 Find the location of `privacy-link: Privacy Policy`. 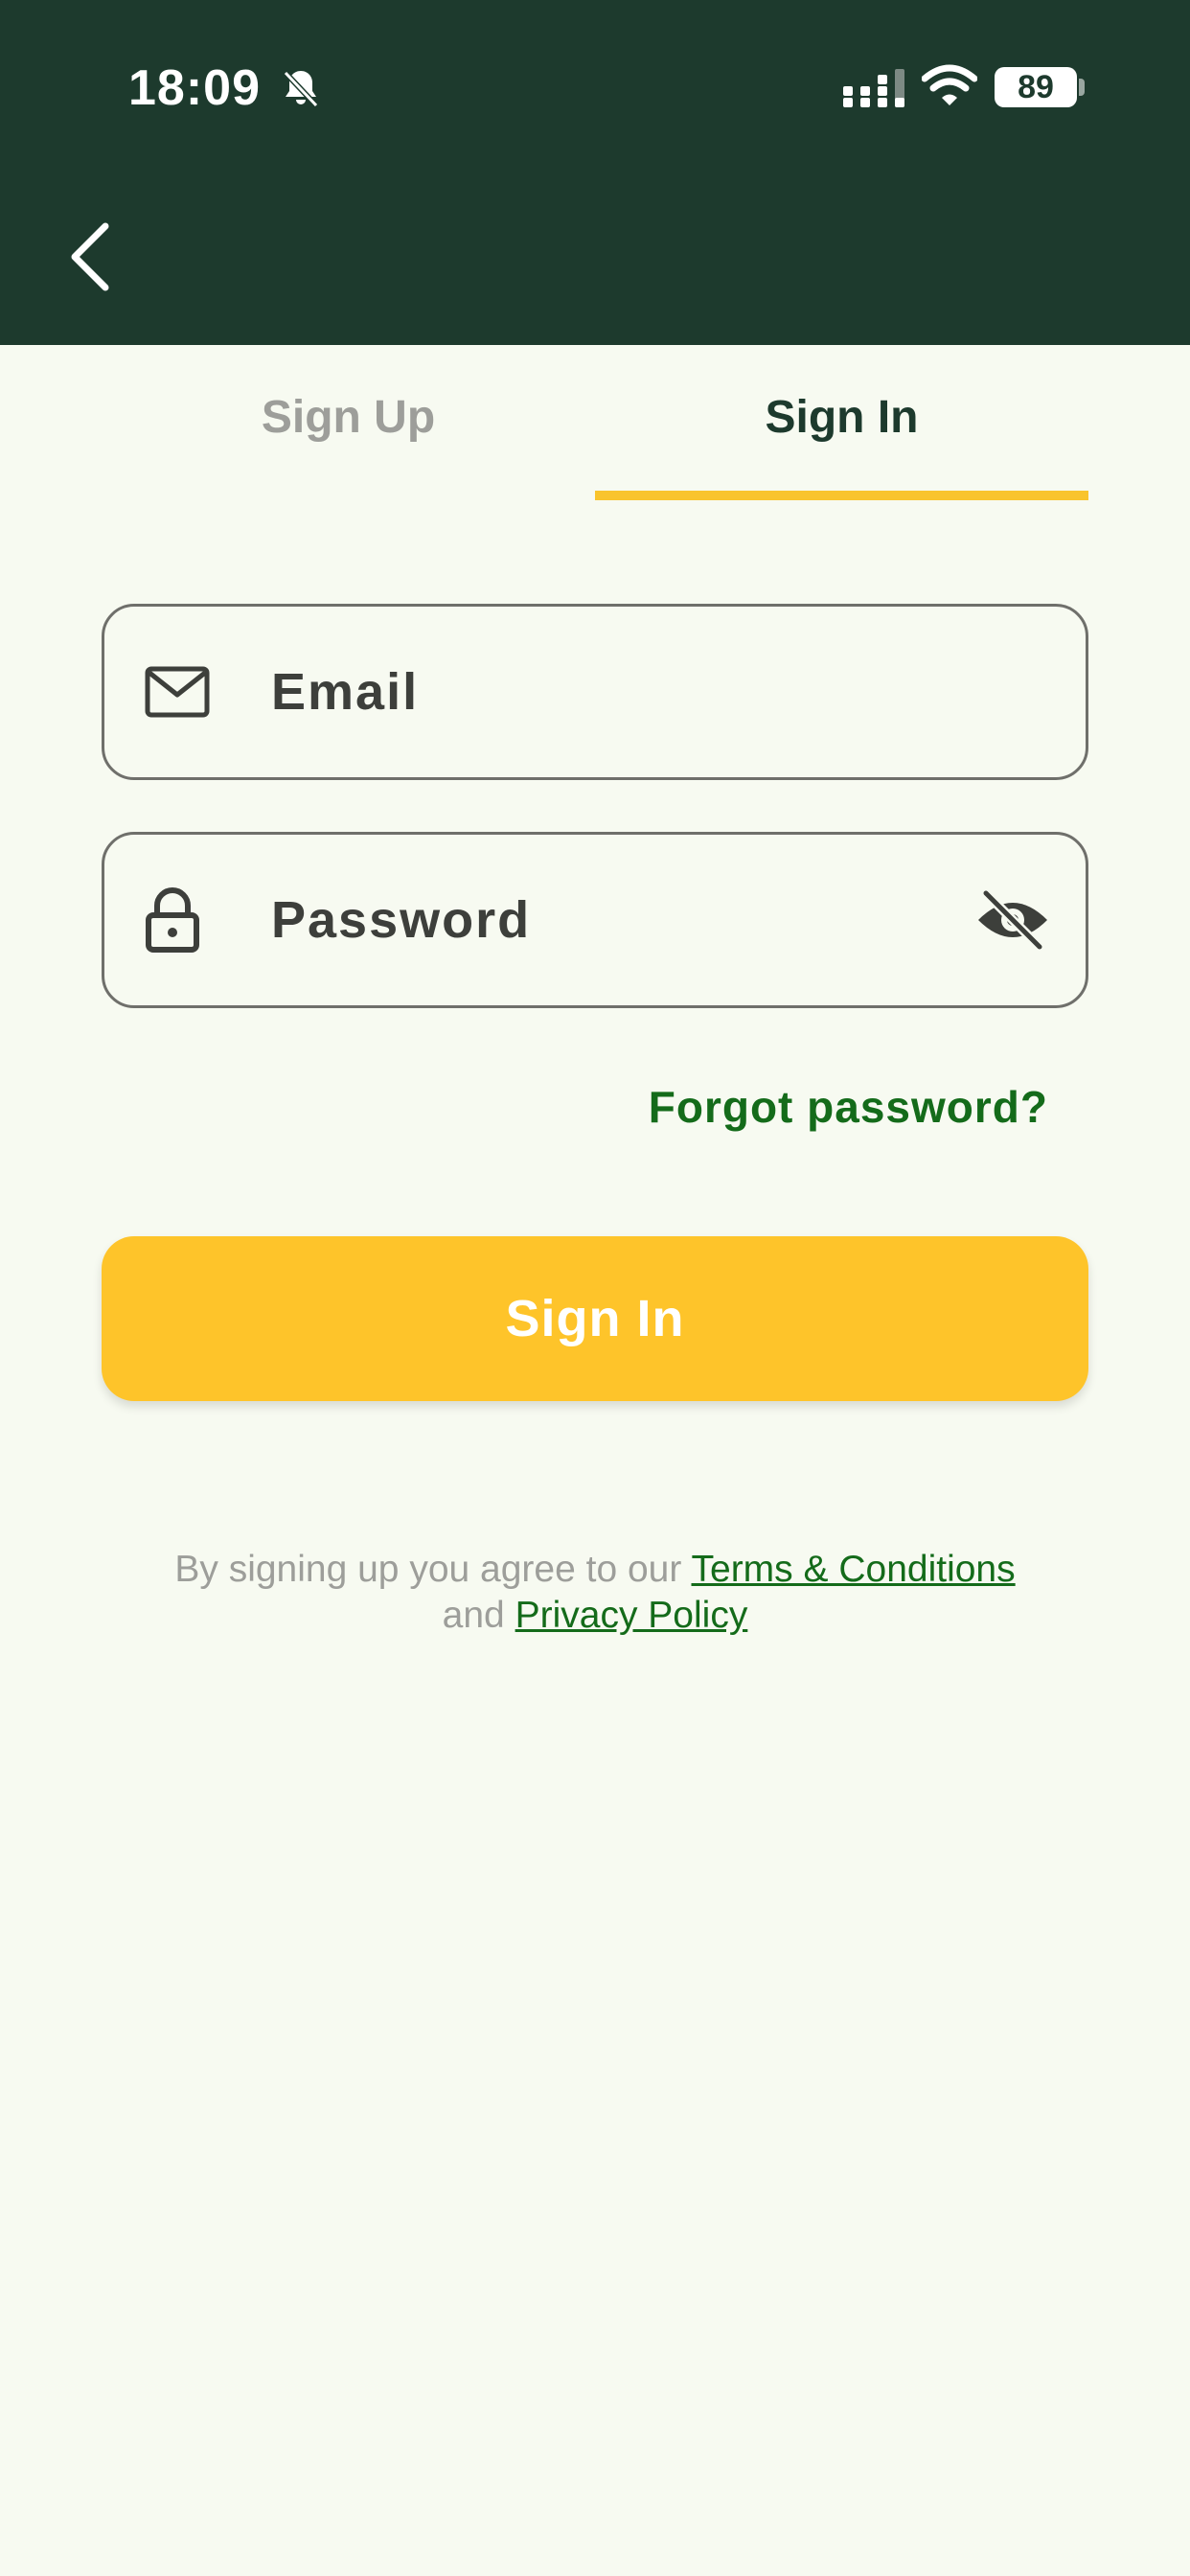

privacy-link: Privacy Policy is located at coordinates (632, 1615).